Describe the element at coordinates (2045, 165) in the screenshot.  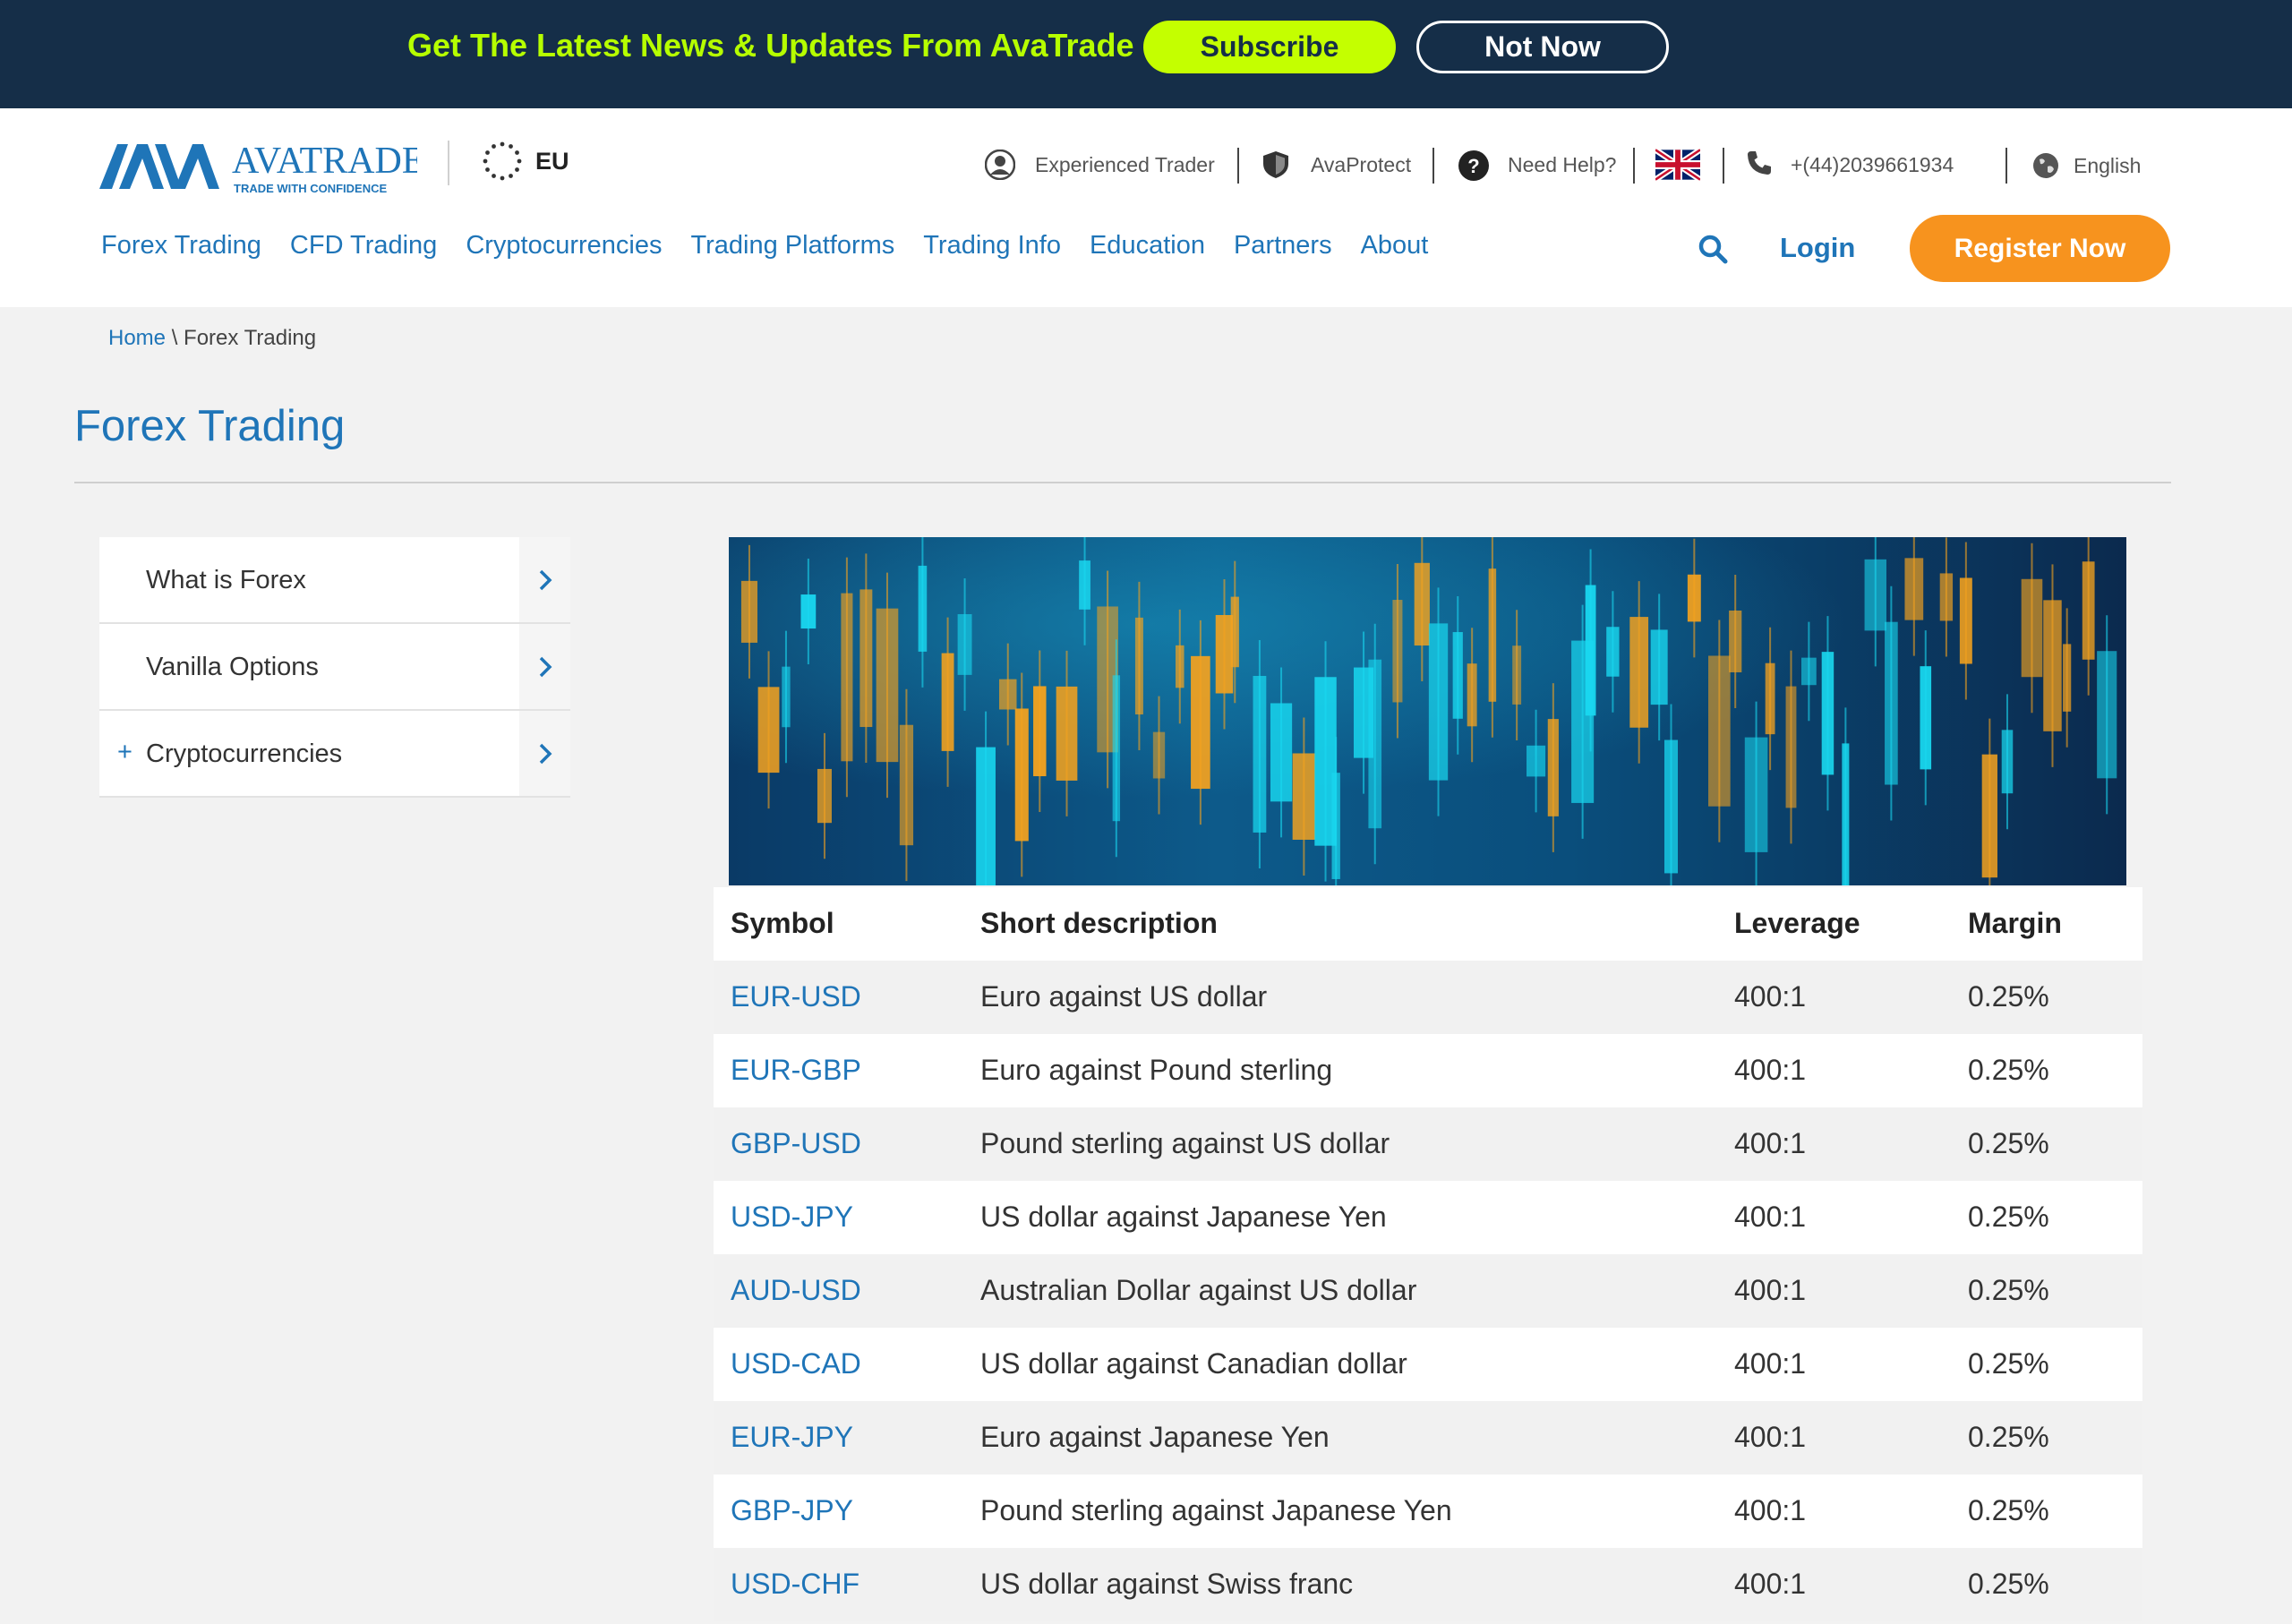
I see `globe-icon` at that location.